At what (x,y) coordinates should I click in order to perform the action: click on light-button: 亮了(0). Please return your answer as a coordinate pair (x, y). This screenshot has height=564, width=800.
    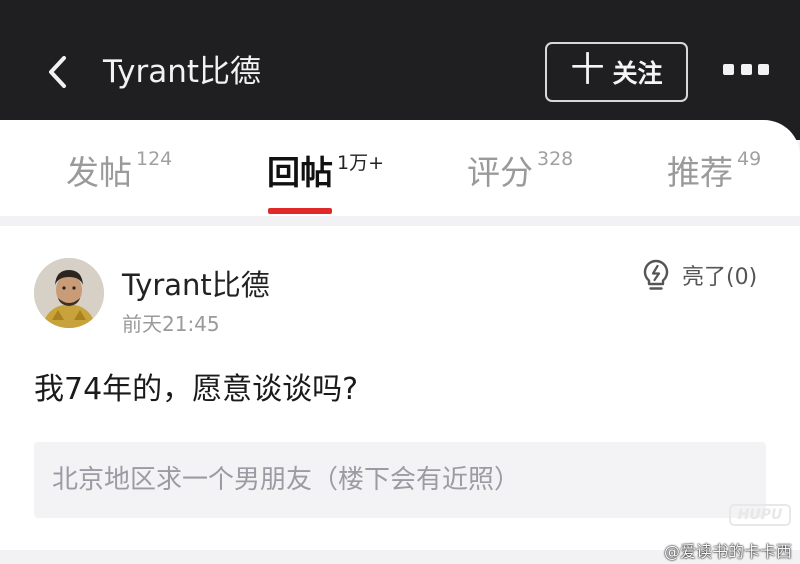
    Looking at the image, I should click on (698, 275).